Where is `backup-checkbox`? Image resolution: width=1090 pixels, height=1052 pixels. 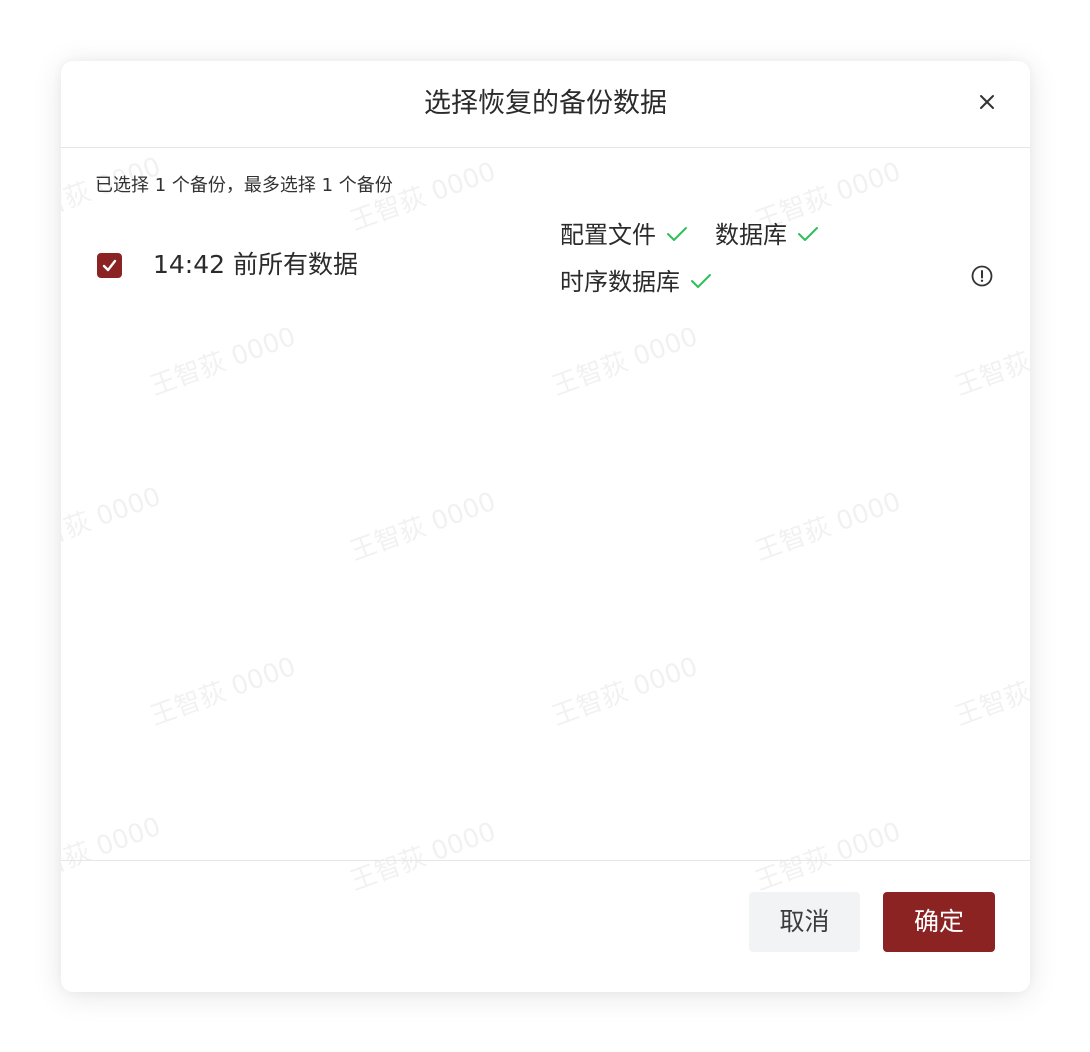
backup-checkbox is located at coordinates (109, 265).